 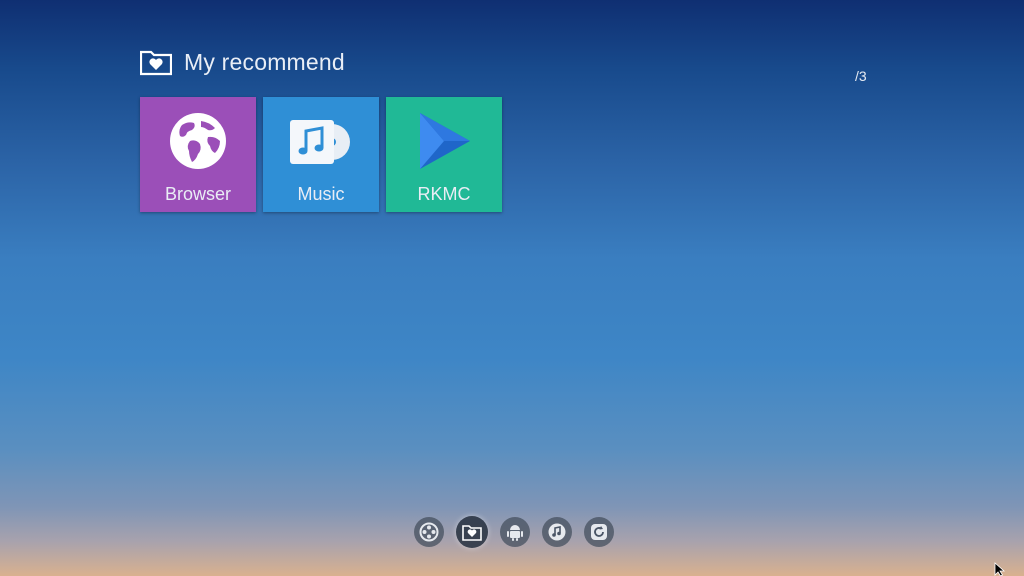 What do you see at coordinates (445, 141) in the screenshot?
I see `play-triangle-icon` at bounding box center [445, 141].